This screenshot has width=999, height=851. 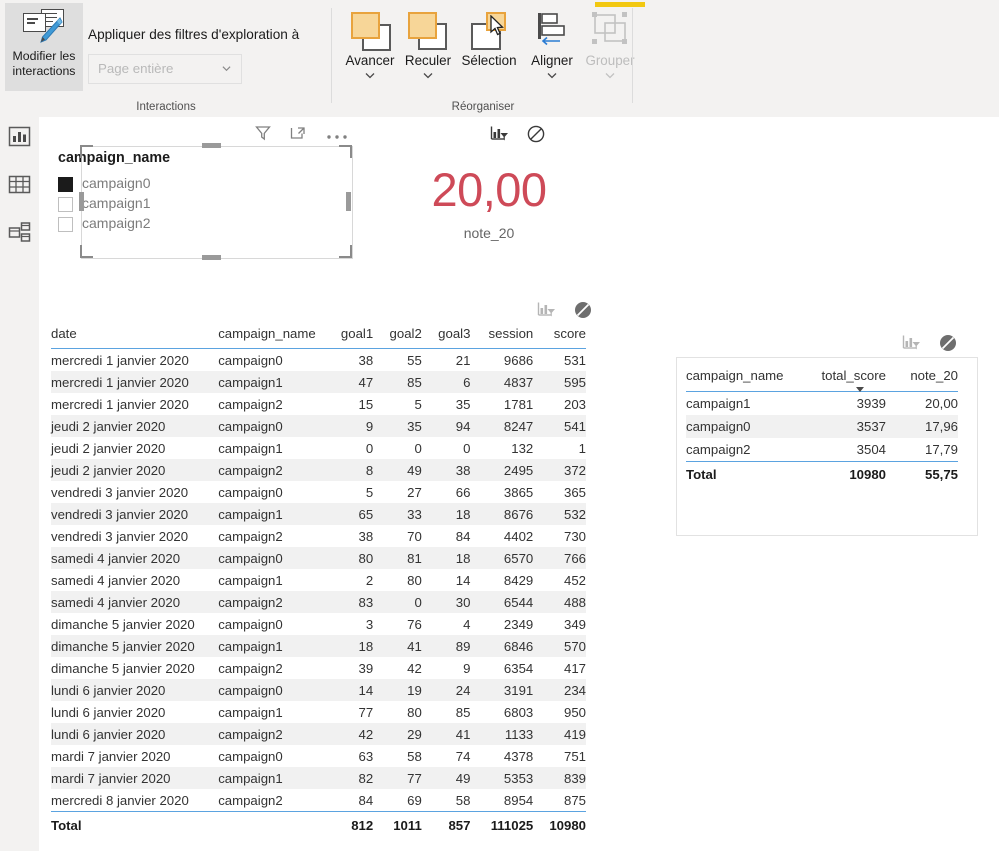 I want to click on cell-goal1: 63, so click(x=366, y=756).